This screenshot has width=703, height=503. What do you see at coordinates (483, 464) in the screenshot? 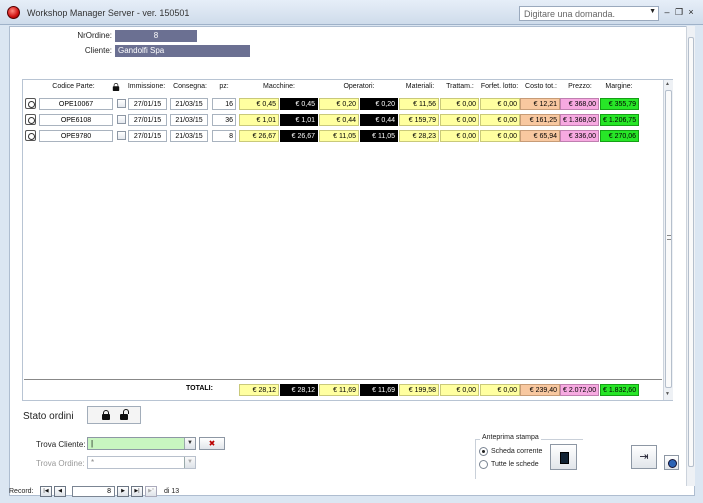
I see `radio-tutte-schede` at bounding box center [483, 464].